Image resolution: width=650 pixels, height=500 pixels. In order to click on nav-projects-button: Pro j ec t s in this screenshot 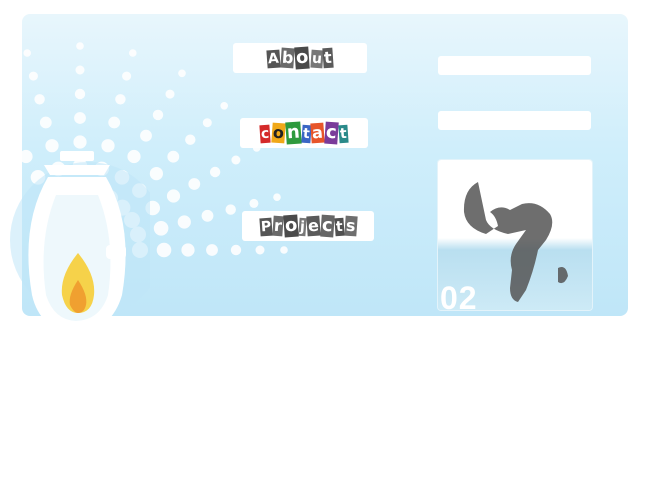, I will do `click(308, 226)`.